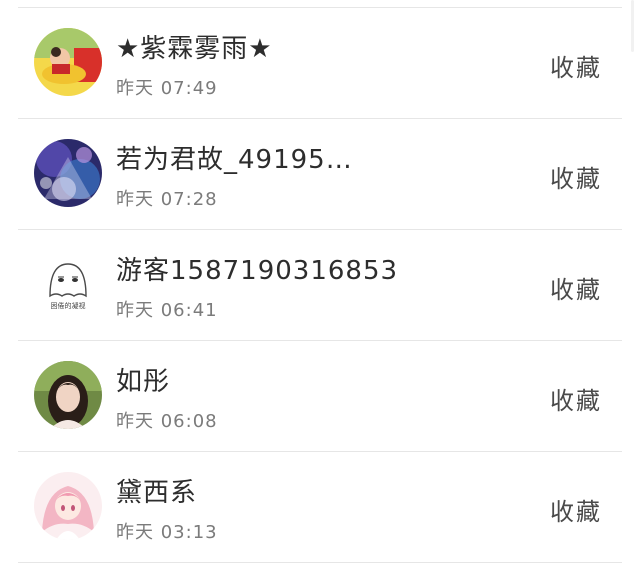 This screenshot has width=640, height=565. Describe the element at coordinates (194, 49) in the screenshot. I see `contact-name: ★紫霖雾雨★` at that location.